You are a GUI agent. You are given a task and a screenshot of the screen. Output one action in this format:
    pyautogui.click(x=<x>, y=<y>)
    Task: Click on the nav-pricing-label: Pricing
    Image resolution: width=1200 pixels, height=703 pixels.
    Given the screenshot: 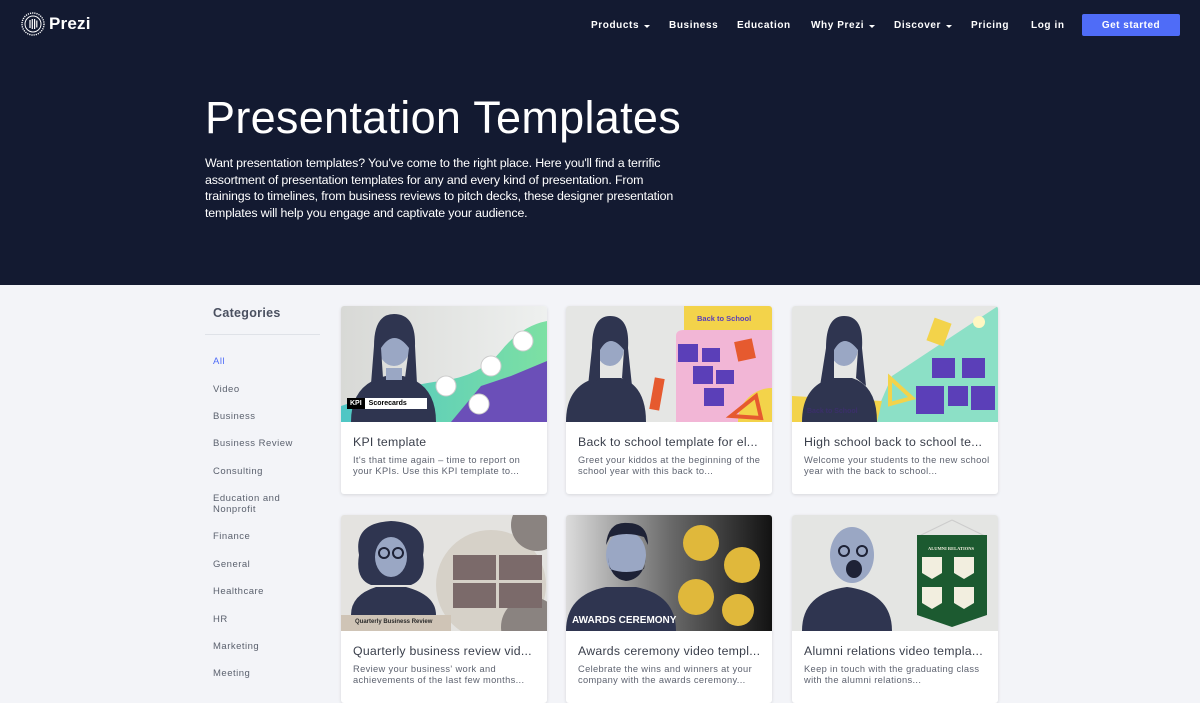 What is the action you would take?
    pyautogui.click(x=990, y=25)
    